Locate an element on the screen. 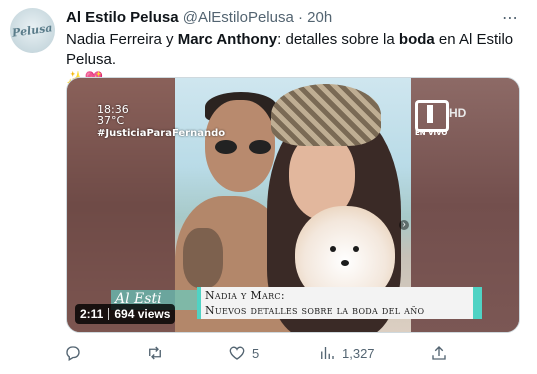 This screenshot has width=537, height=374. more-icon: ⋯ is located at coordinates (510, 18).